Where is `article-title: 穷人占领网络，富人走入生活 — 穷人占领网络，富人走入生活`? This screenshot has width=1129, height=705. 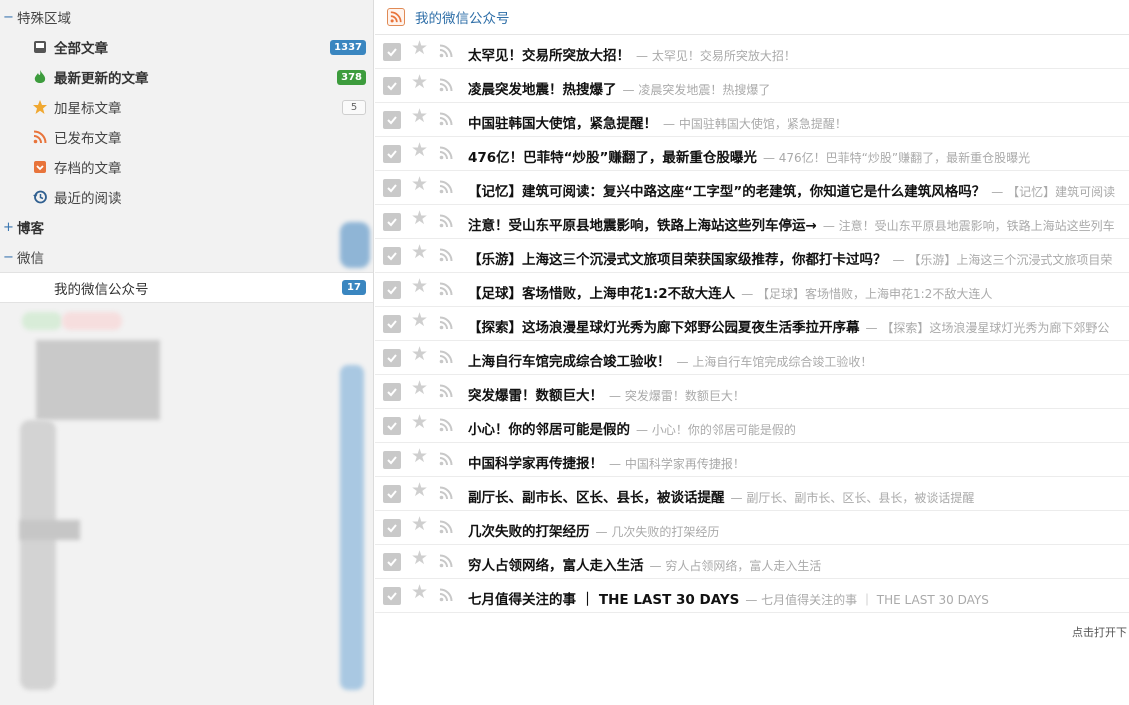 article-title: 穷人占领网络，富人走入生活 — 穷人占领网络，富人走入生活 is located at coordinates (644, 564).